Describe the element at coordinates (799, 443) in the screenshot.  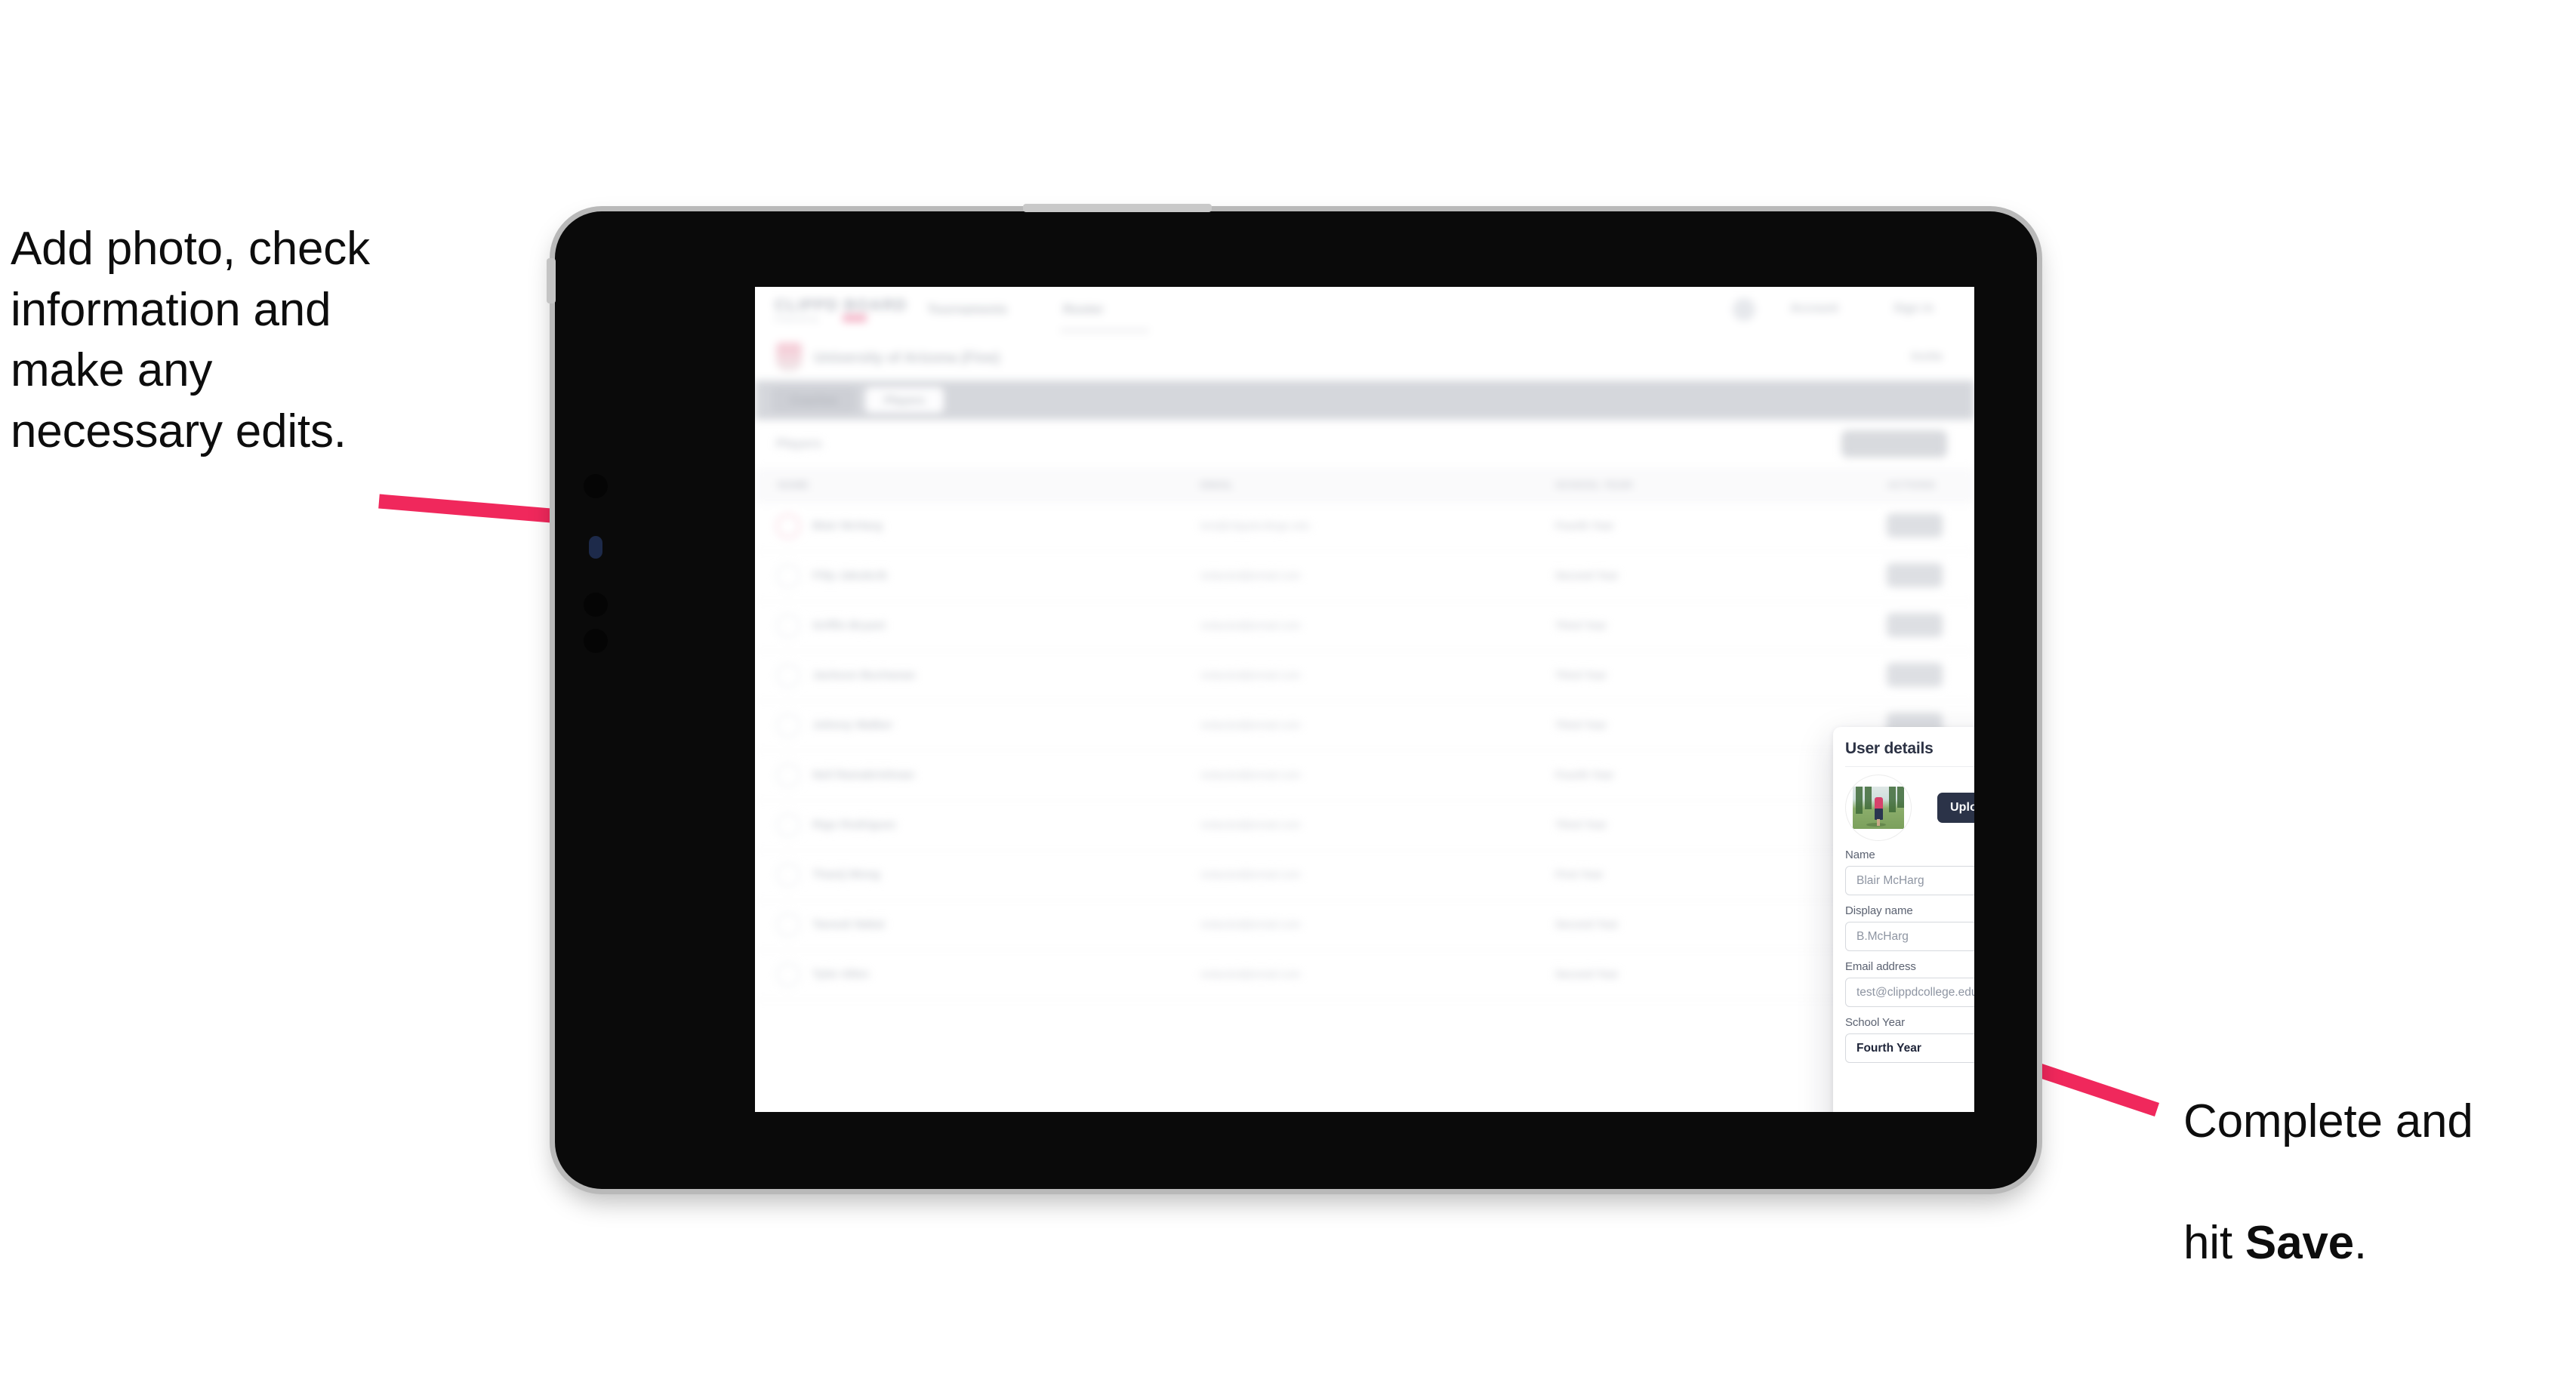
I see `list-title: Players` at that location.